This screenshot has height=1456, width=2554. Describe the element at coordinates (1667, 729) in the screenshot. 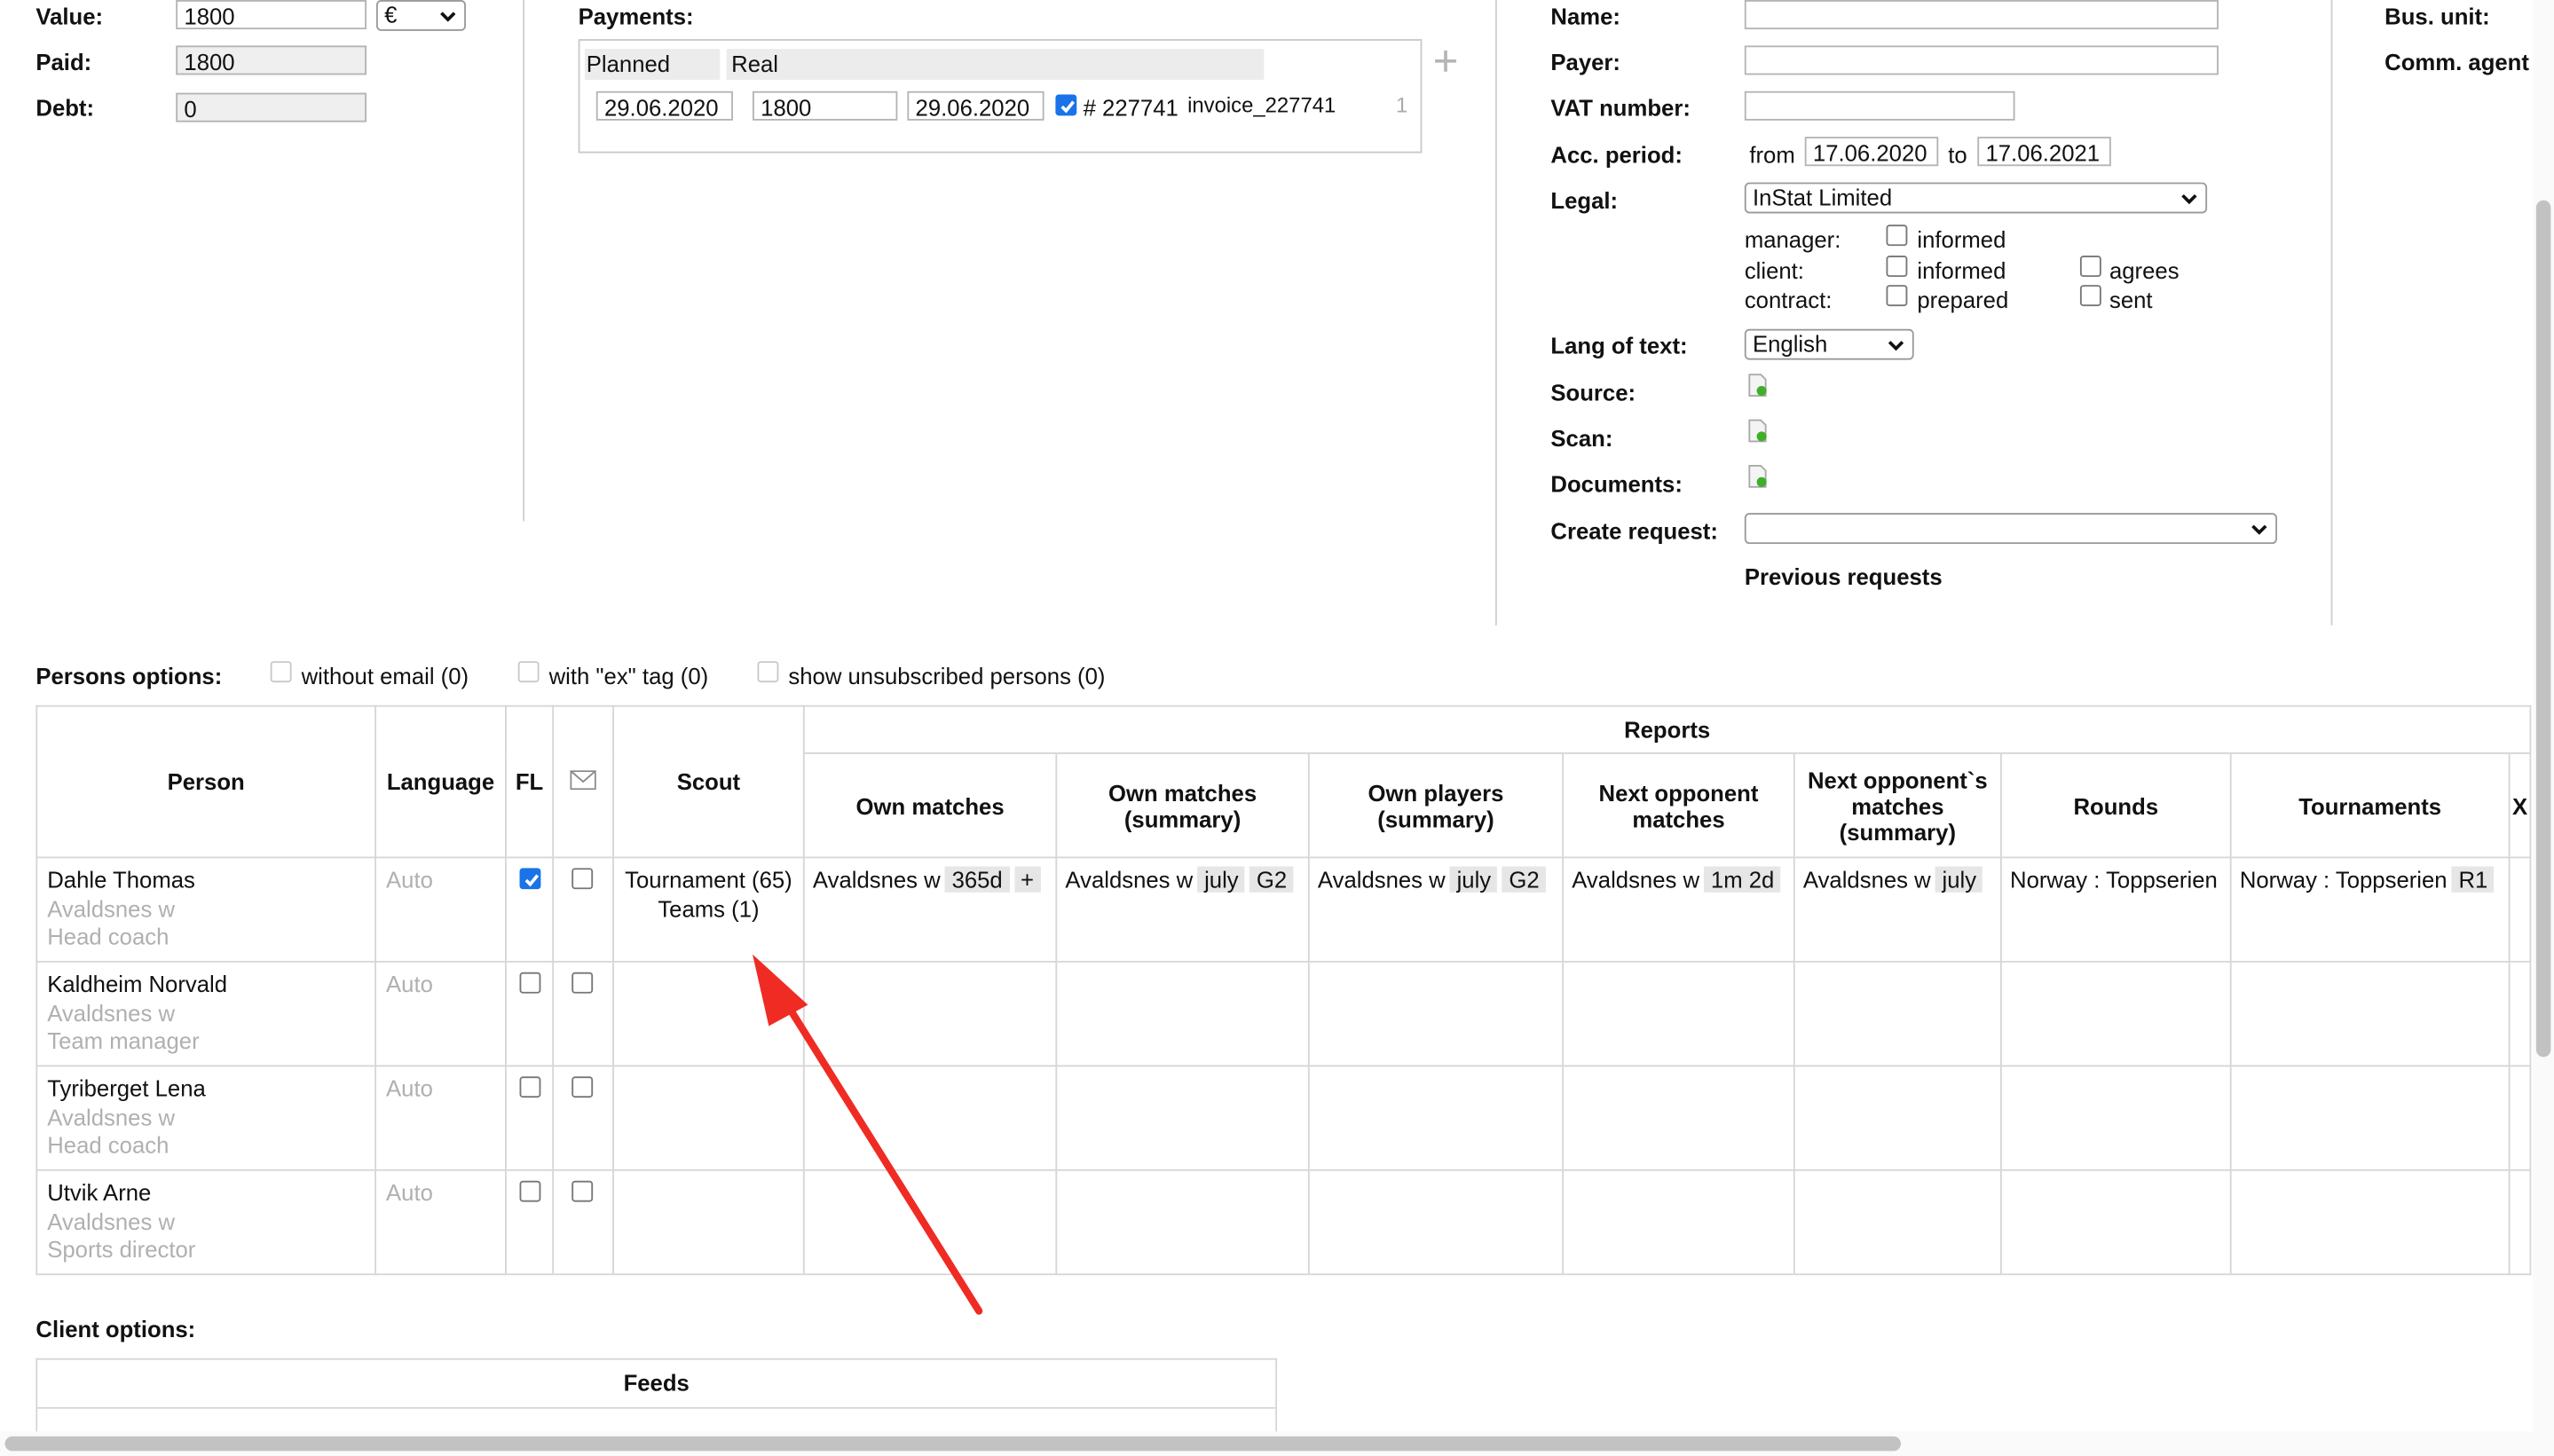

I see `header-reports: Reports` at that location.